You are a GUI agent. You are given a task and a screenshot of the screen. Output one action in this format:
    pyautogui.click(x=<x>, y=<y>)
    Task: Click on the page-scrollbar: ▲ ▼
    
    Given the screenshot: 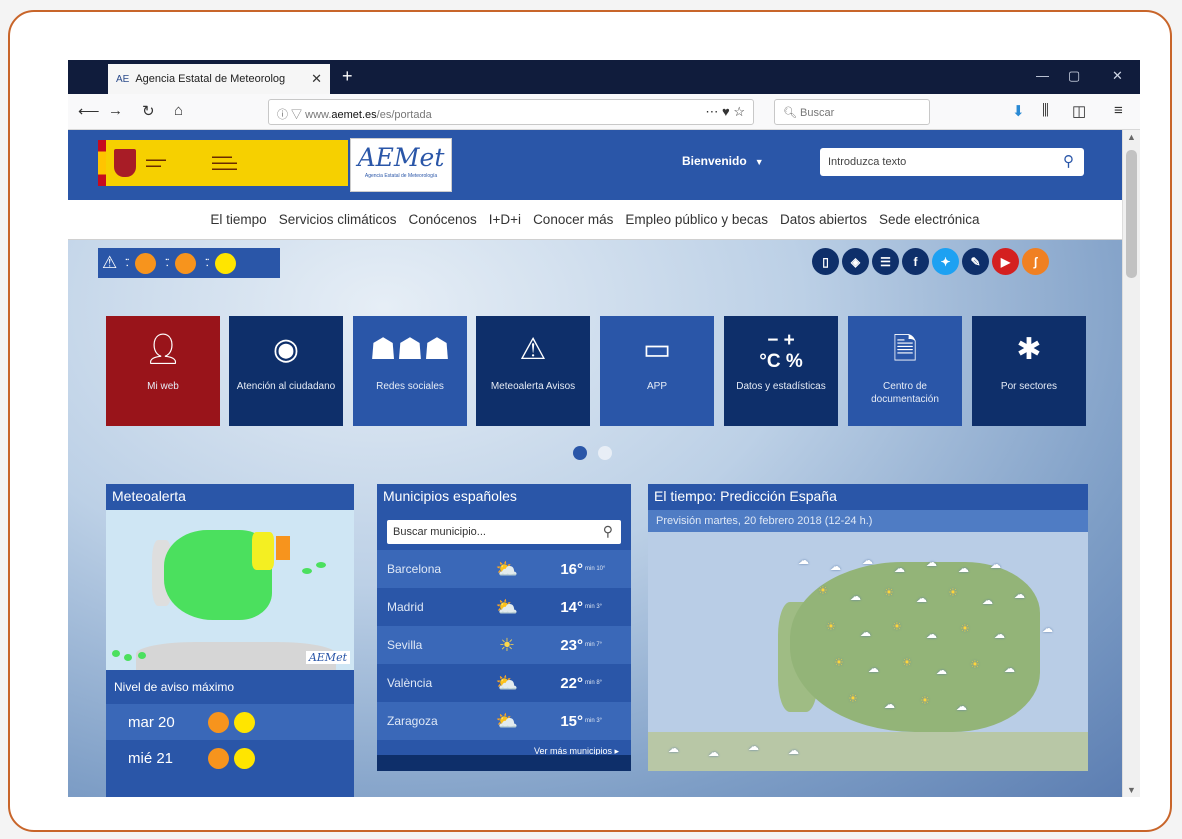 What is the action you would take?
    pyautogui.click(x=1131, y=463)
    